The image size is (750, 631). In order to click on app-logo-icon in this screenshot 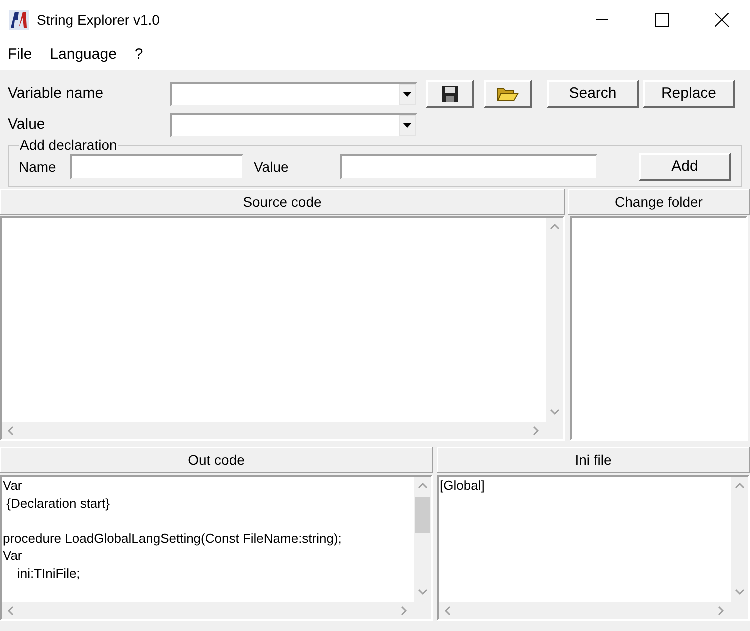, I will do `click(19, 20)`.